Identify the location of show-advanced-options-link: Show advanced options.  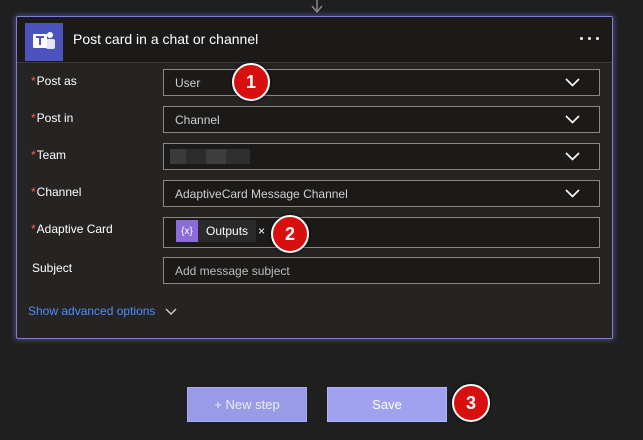
(102, 311).